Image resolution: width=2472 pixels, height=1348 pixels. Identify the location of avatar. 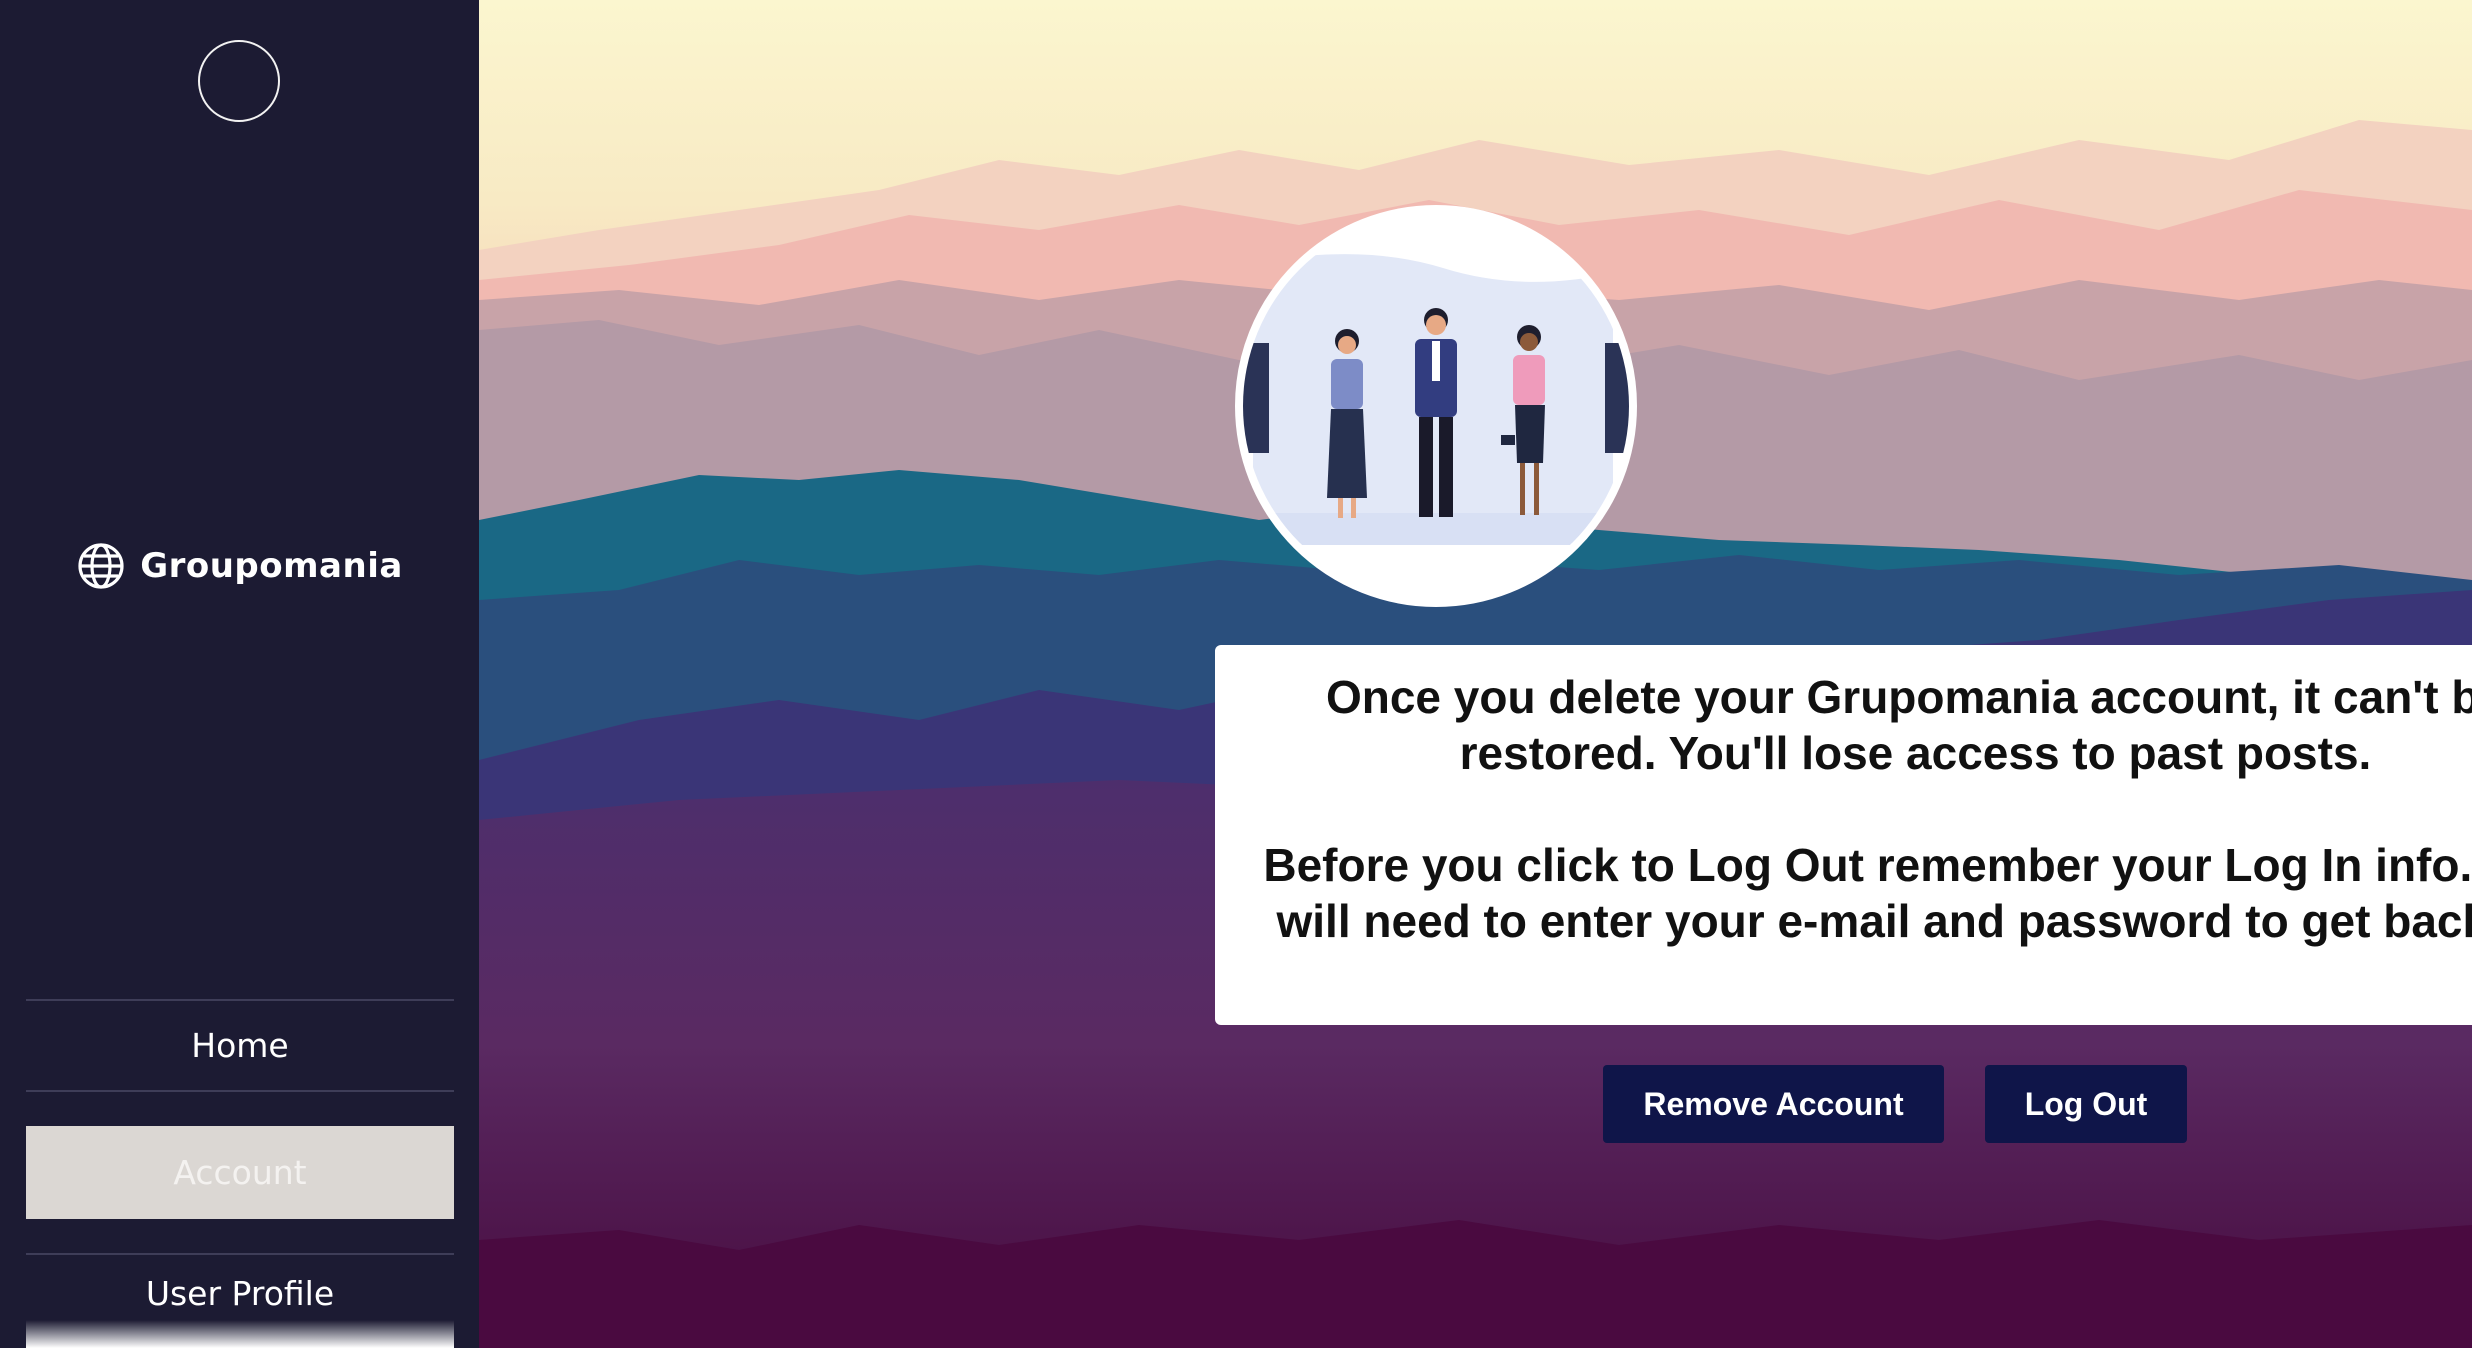
(239, 81).